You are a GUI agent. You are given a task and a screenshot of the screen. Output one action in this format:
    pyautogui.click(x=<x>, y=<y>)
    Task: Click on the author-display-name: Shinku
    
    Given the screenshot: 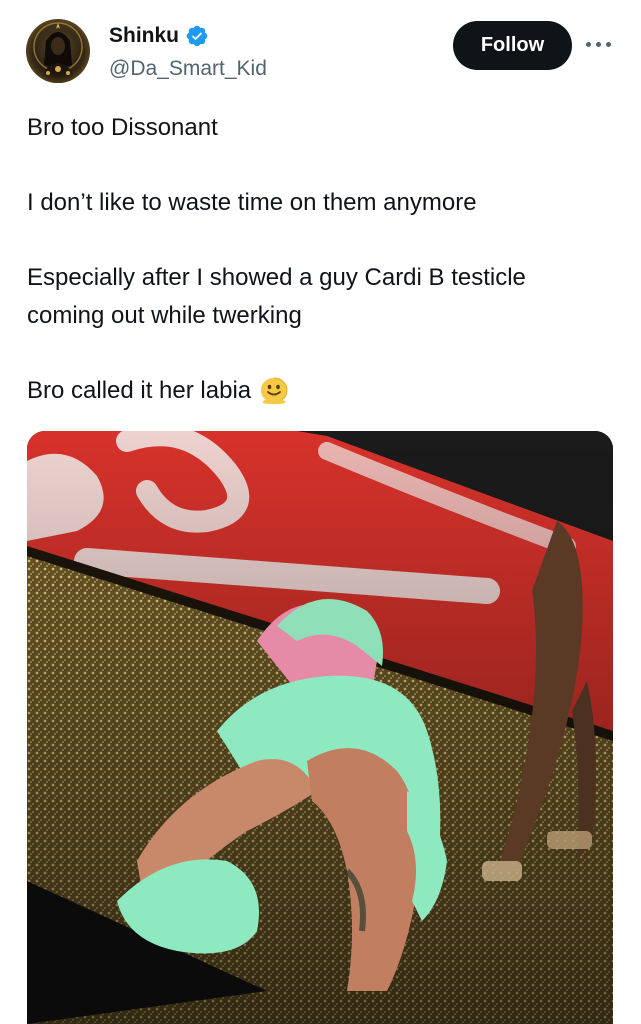 What is the action you would take?
    pyautogui.click(x=144, y=36)
    